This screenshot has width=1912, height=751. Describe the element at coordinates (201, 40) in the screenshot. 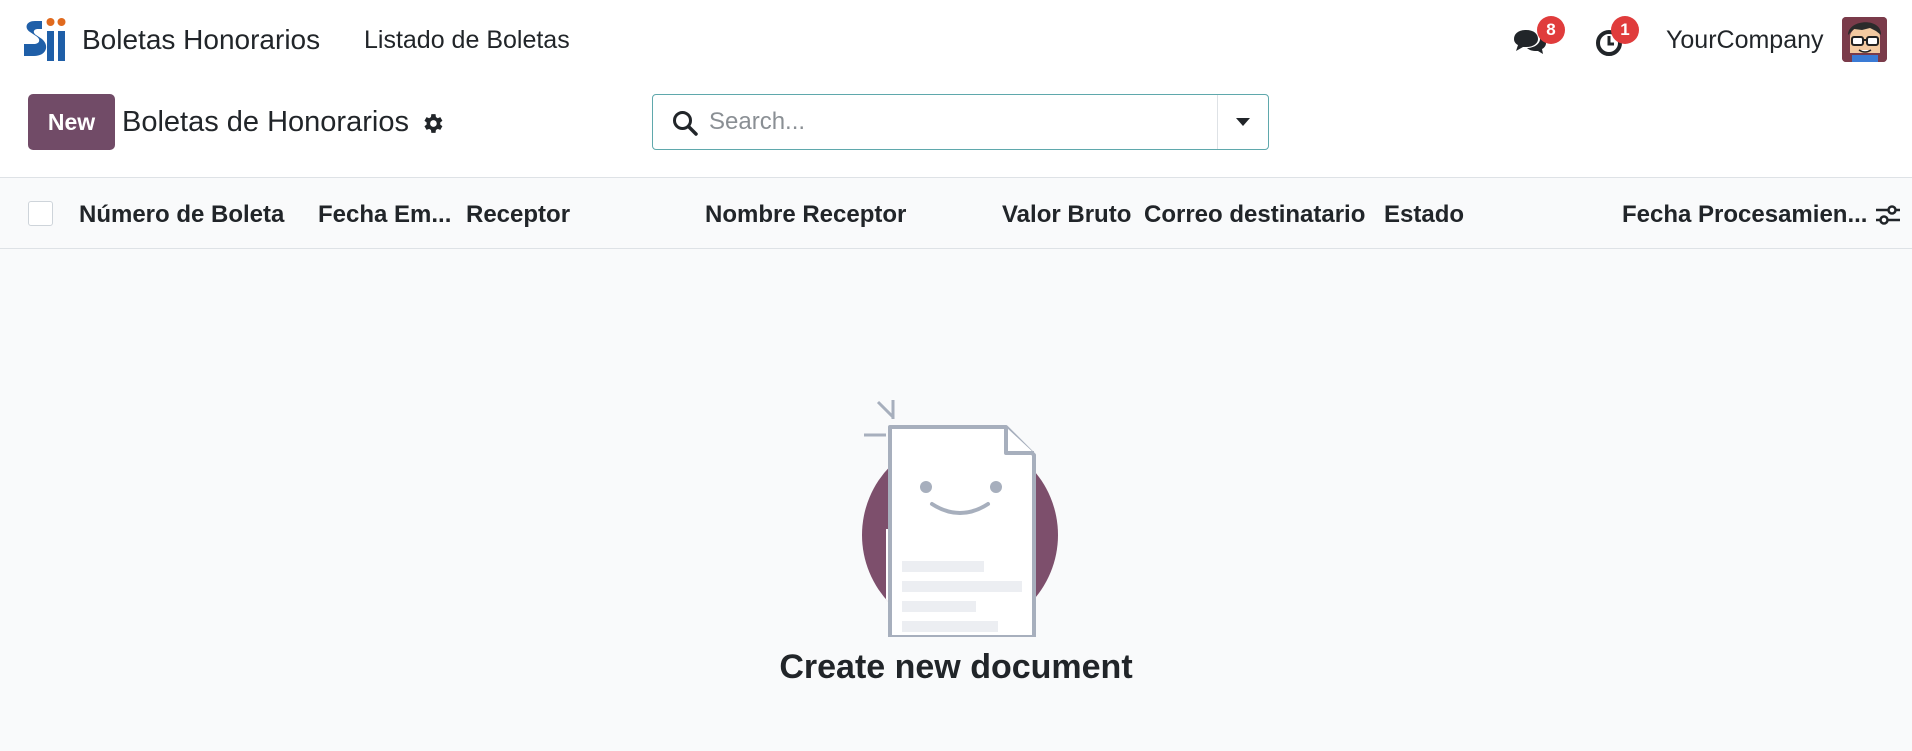

I see `app-name: Boletas Honorarios` at that location.